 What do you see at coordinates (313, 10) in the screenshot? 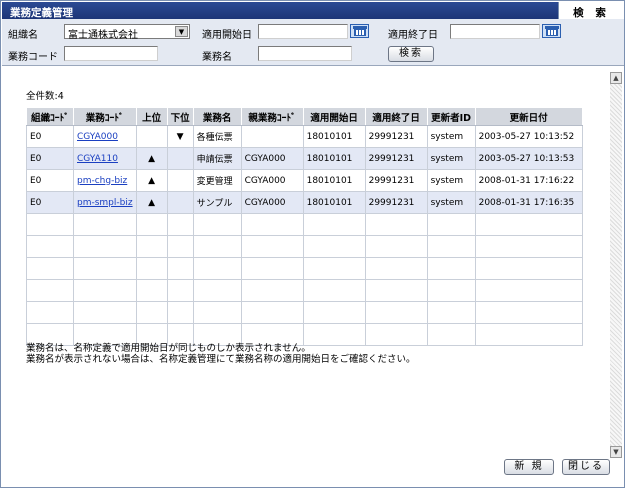
I see `title-bar: 業務定義管理 検 索` at bounding box center [313, 10].